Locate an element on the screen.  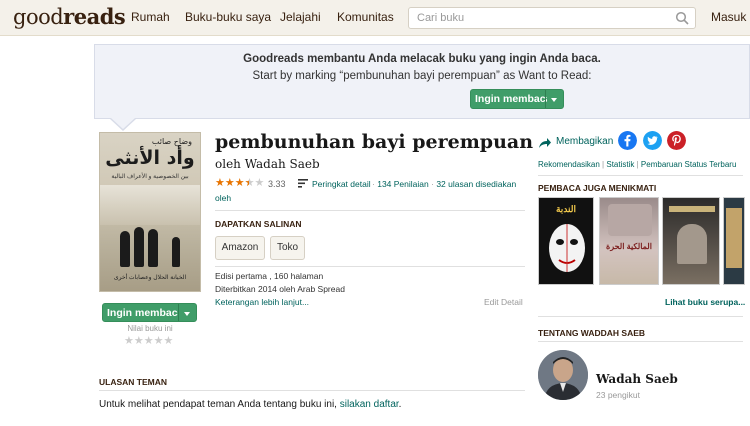
nav-browse: Jelajahi is located at coordinates (300, 17).